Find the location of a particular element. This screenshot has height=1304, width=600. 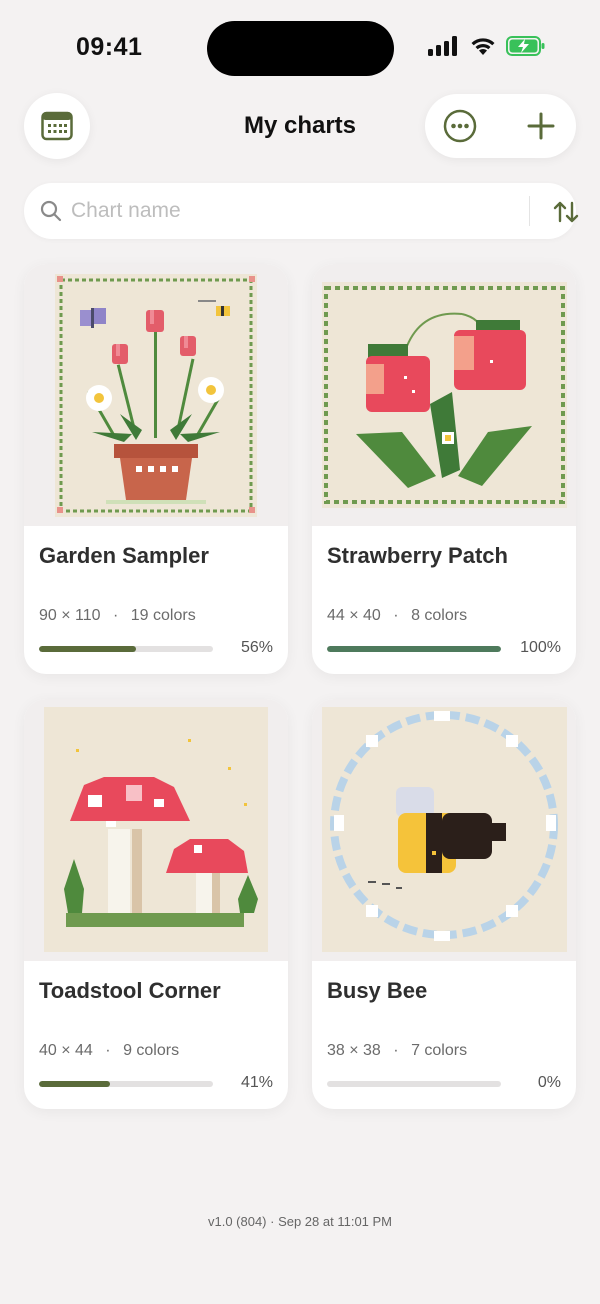

chart-name: Busy Bee is located at coordinates (377, 990).